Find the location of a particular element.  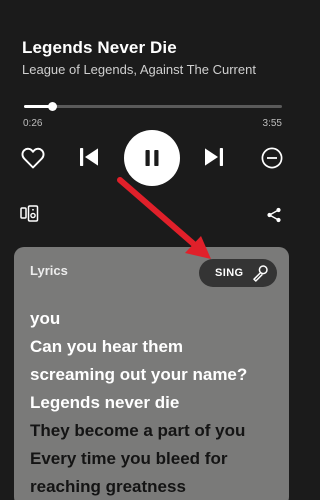

progress-thumb is located at coordinates (53, 106).